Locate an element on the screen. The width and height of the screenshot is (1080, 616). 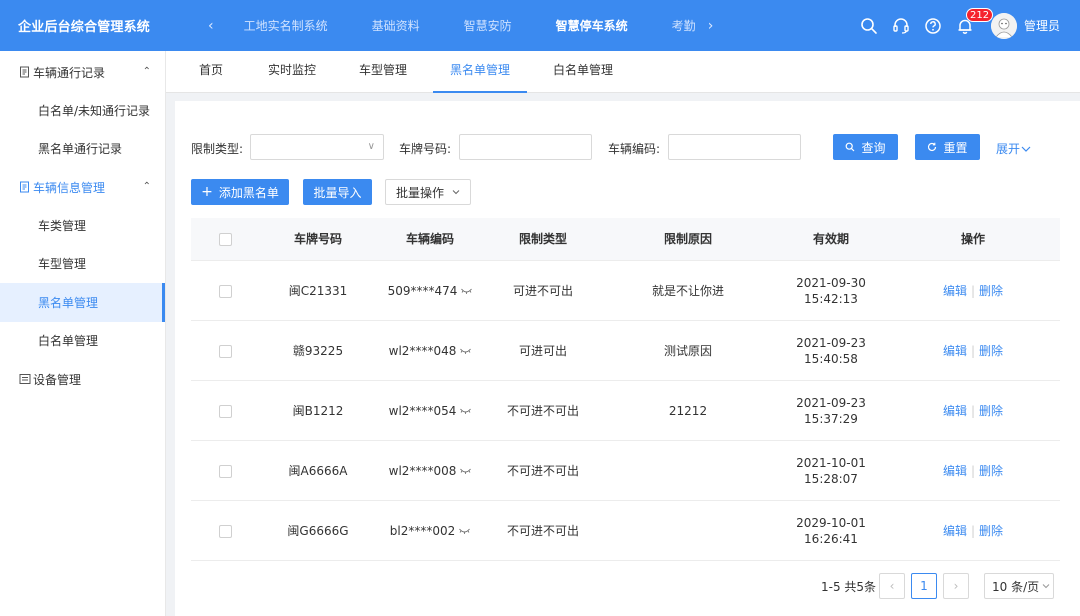
nav-next-icon: › is located at coordinates (711, 26).